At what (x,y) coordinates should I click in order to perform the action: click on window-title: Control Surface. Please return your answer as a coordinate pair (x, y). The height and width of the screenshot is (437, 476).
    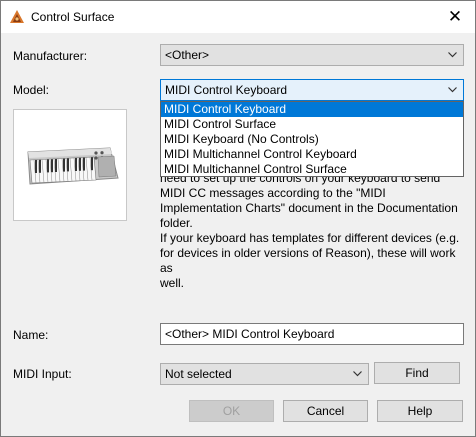
    Looking at the image, I should click on (73, 17).